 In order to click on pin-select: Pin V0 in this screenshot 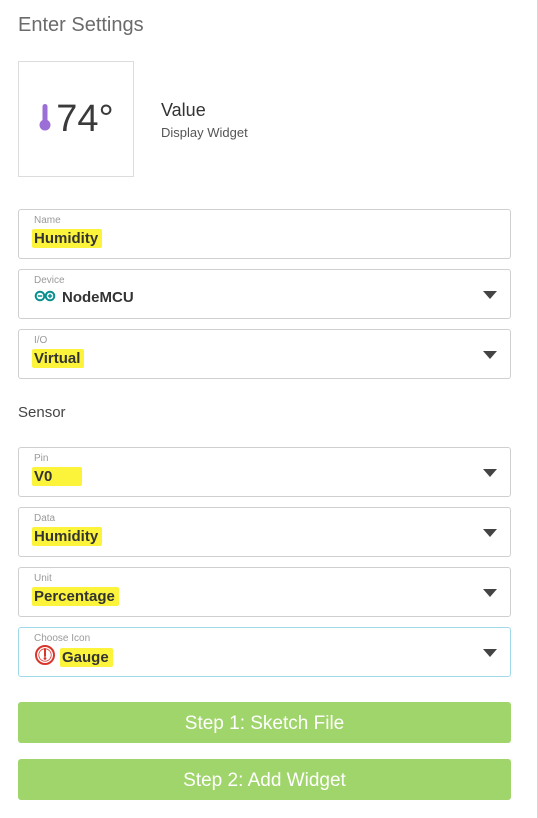, I will do `click(264, 472)`.